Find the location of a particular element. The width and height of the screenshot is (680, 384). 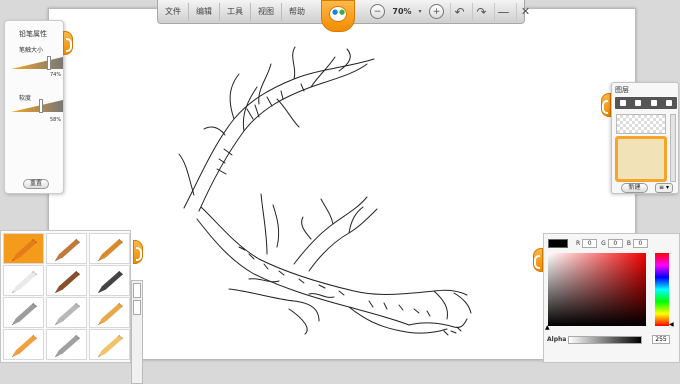

layers-title: 图层 is located at coordinates (622, 90).